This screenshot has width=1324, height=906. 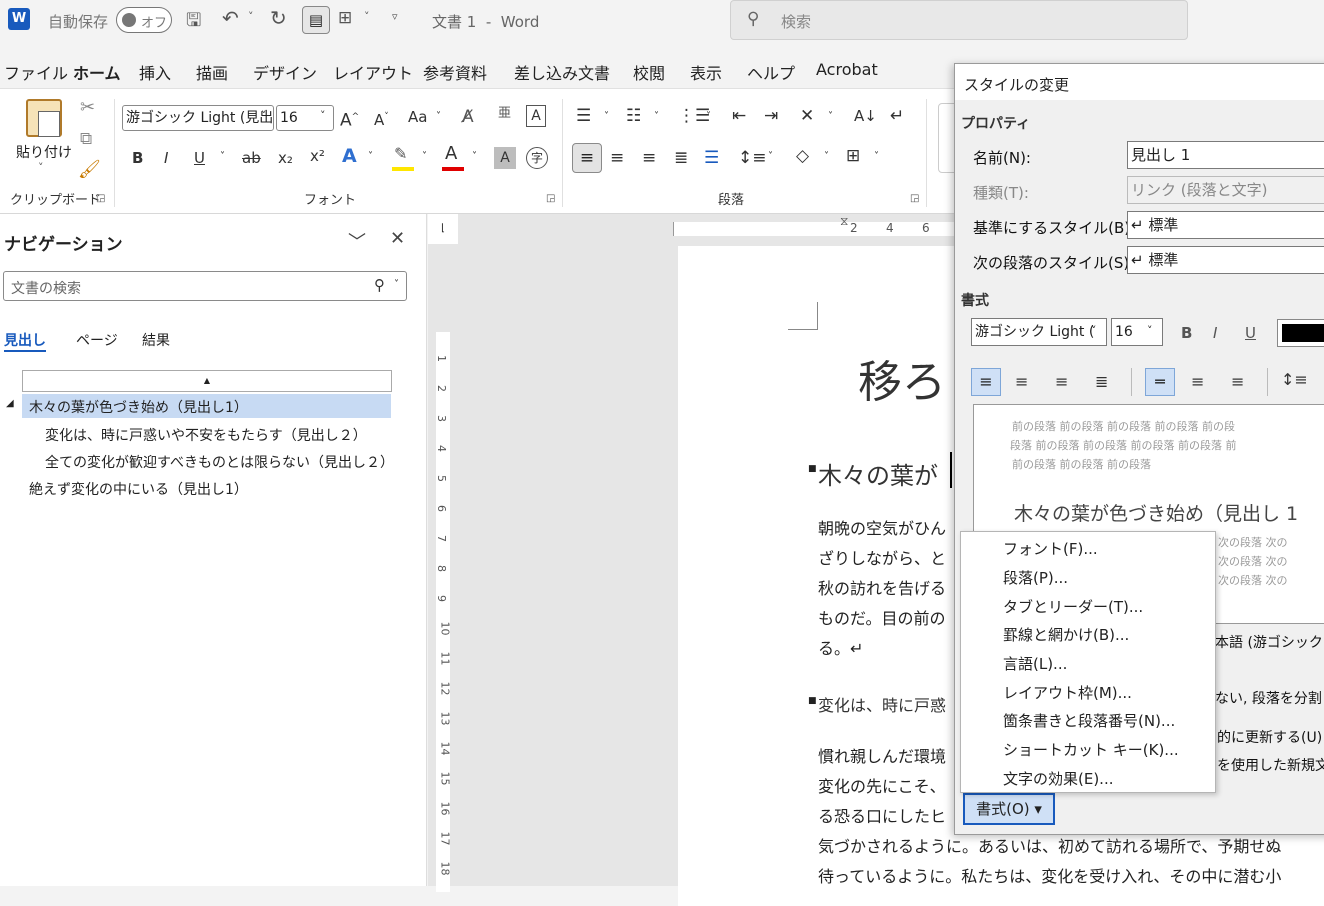 What do you see at coordinates (251, 16) in the screenshot?
I see `undo-dropdown-icon: ˅` at bounding box center [251, 16].